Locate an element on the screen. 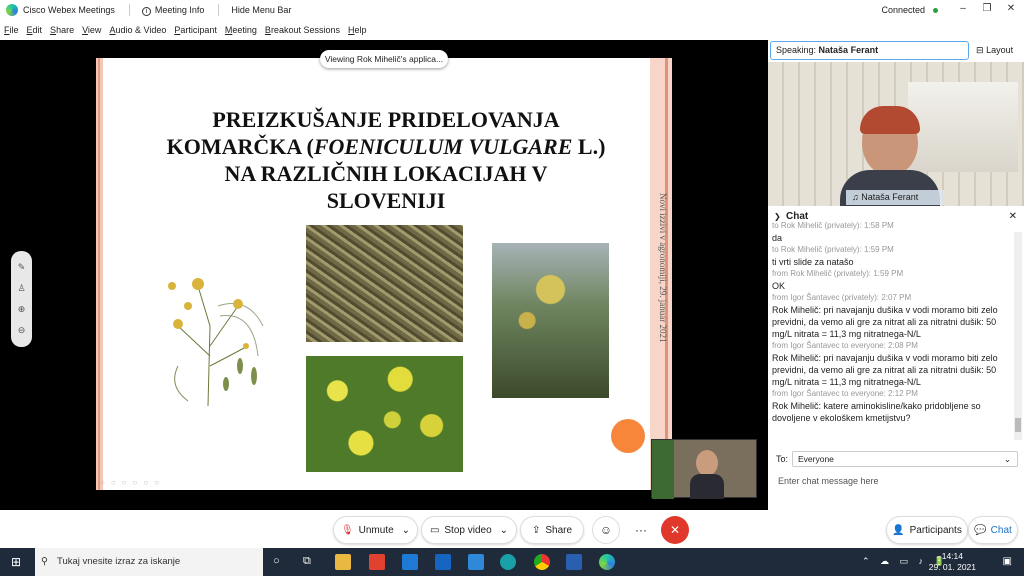 Image resolution: width=1024 pixels, height=576 pixels. fennel-plant-photo is located at coordinates (550, 320).